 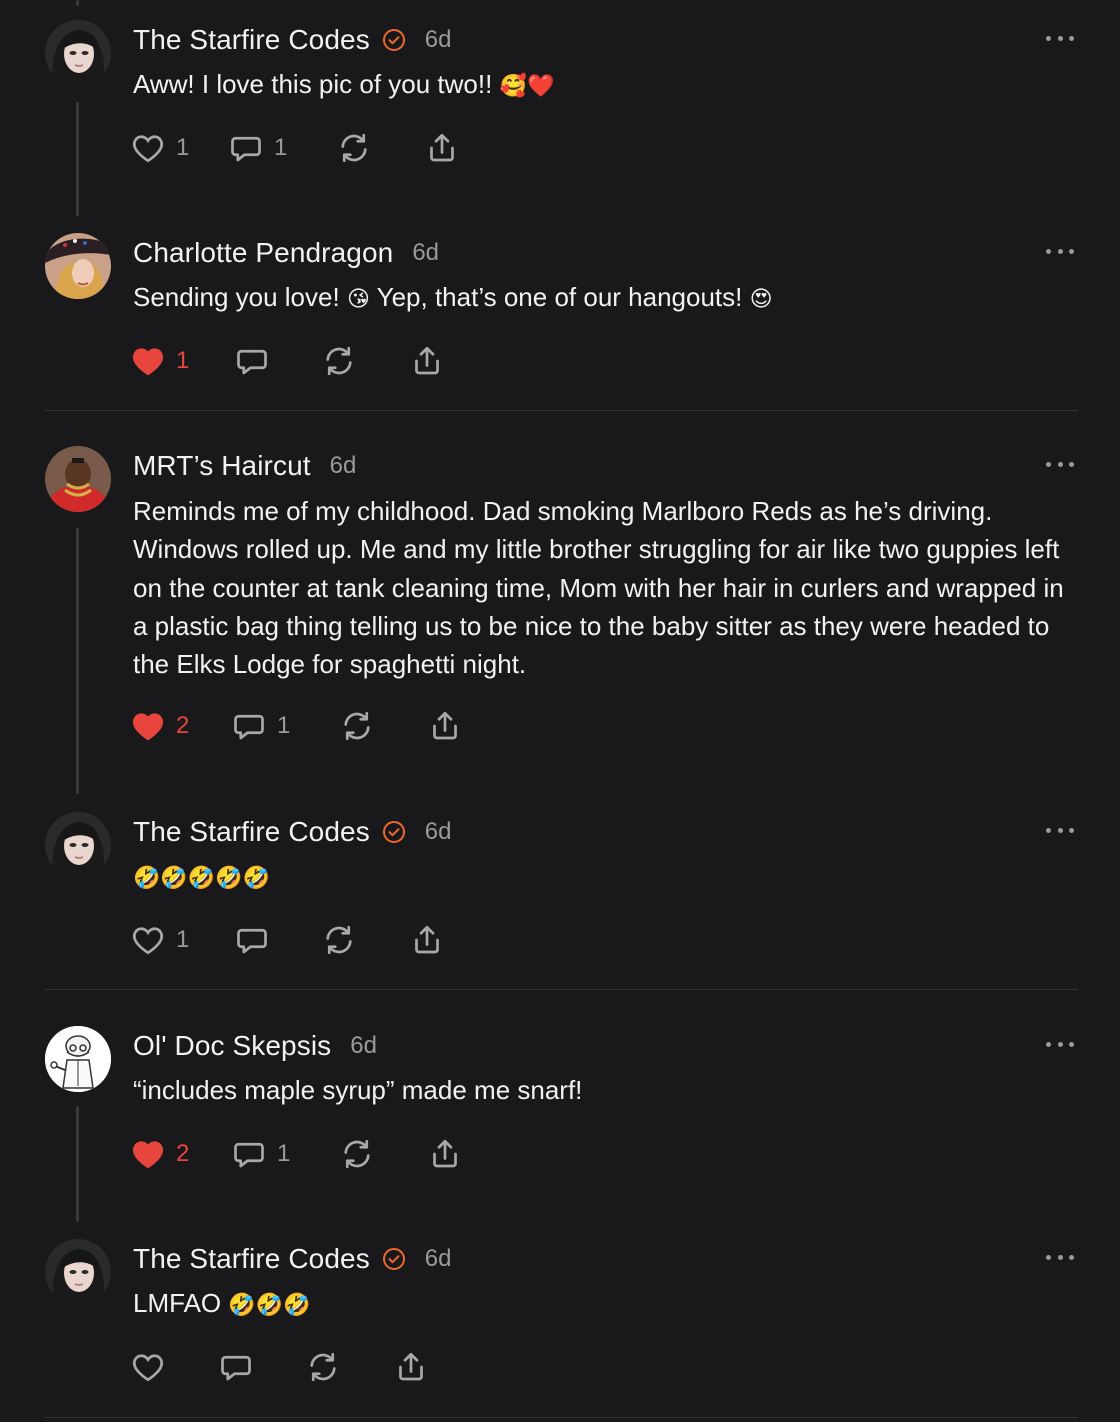 I want to click on emoji: 🥰❤️, so click(x=527, y=86).